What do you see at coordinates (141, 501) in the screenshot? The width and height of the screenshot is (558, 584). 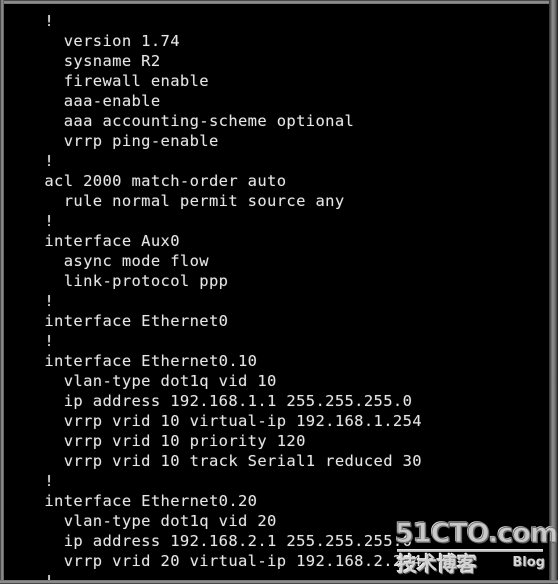 I see `console-line: interface Ethernet0.20` at bounding box center [141, 501].